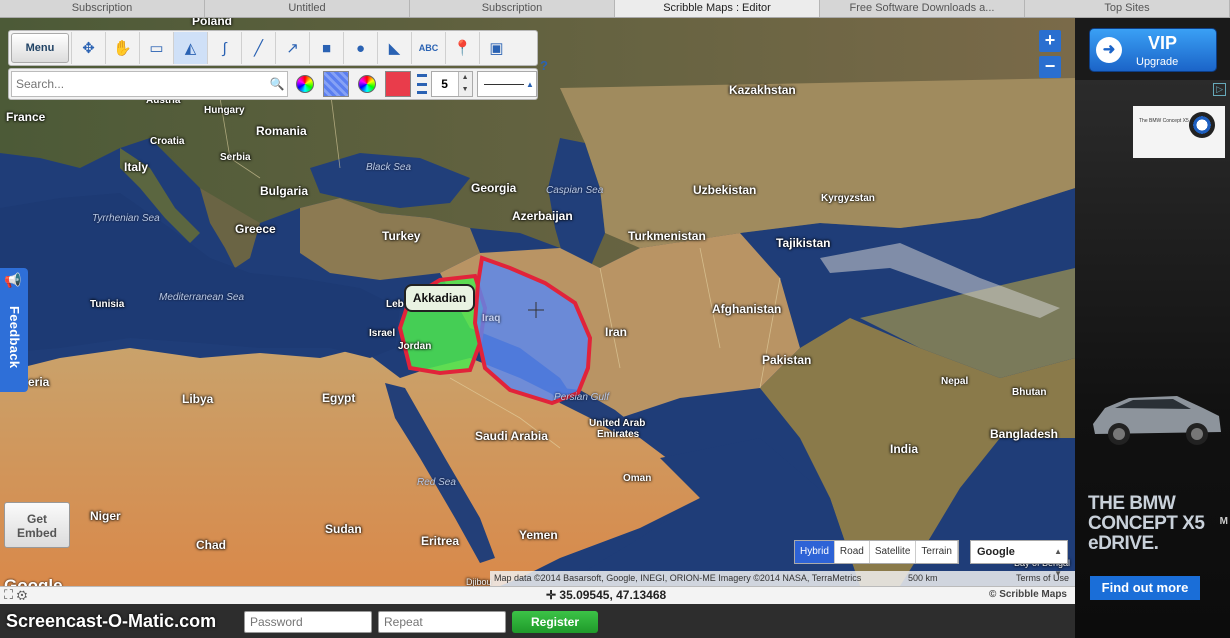 Image resolution: width=1230 pixels, height=638 pixels. Describe the element at coordinates (394, 48) in the screenshot. I see `polygon-icon: ◣` at that location.